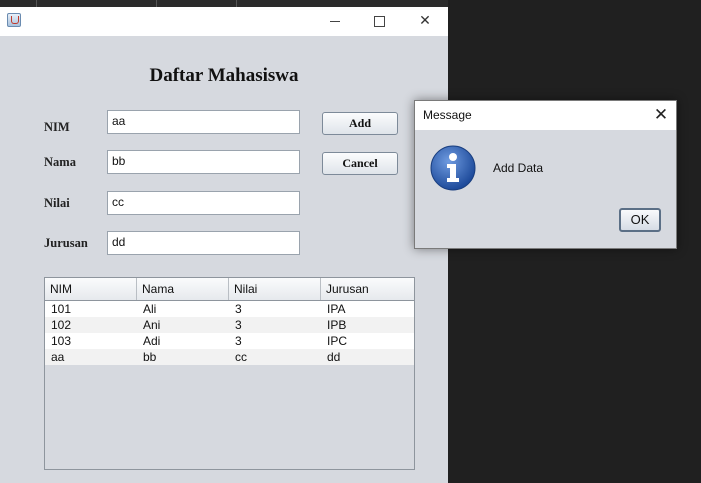 This screenshot has width=701, height=483. I want to click on cell-nama: Adi, so click(152, 341).